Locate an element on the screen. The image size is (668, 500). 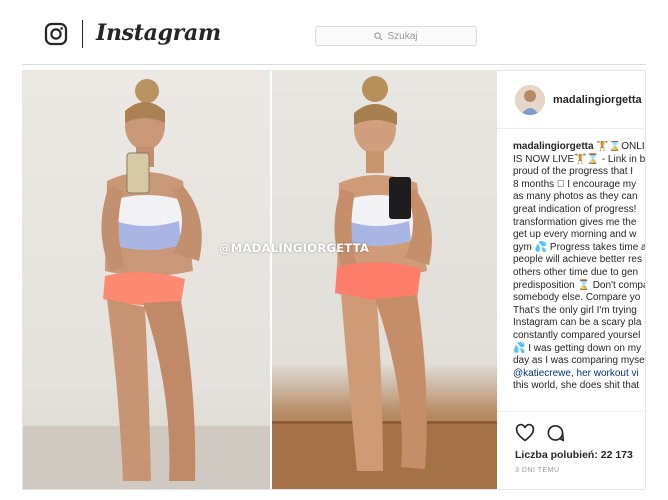
author-username: madalingiorgetta is located at coordinates (597, 100).